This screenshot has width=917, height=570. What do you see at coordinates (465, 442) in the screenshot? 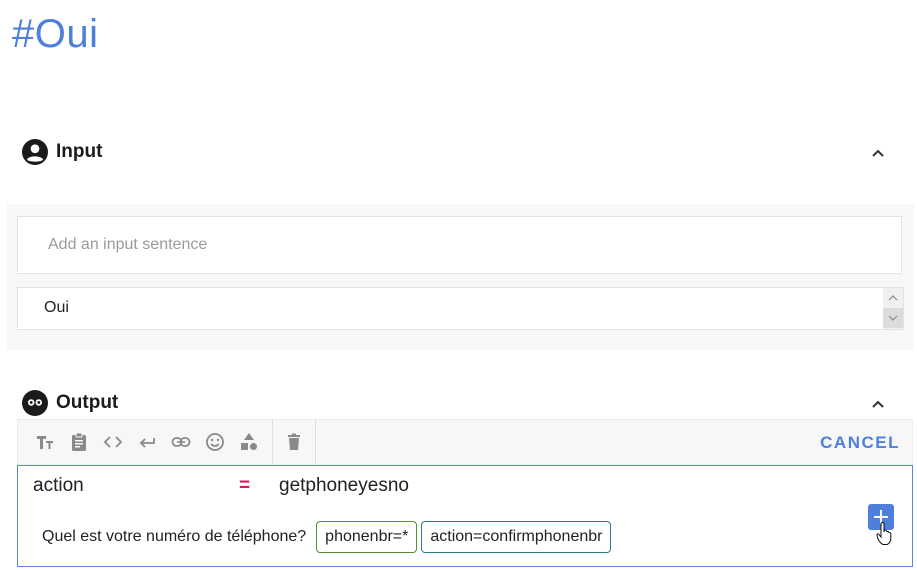
I see `output-toolbar: CANCEL` at bounding box center [465, 442].